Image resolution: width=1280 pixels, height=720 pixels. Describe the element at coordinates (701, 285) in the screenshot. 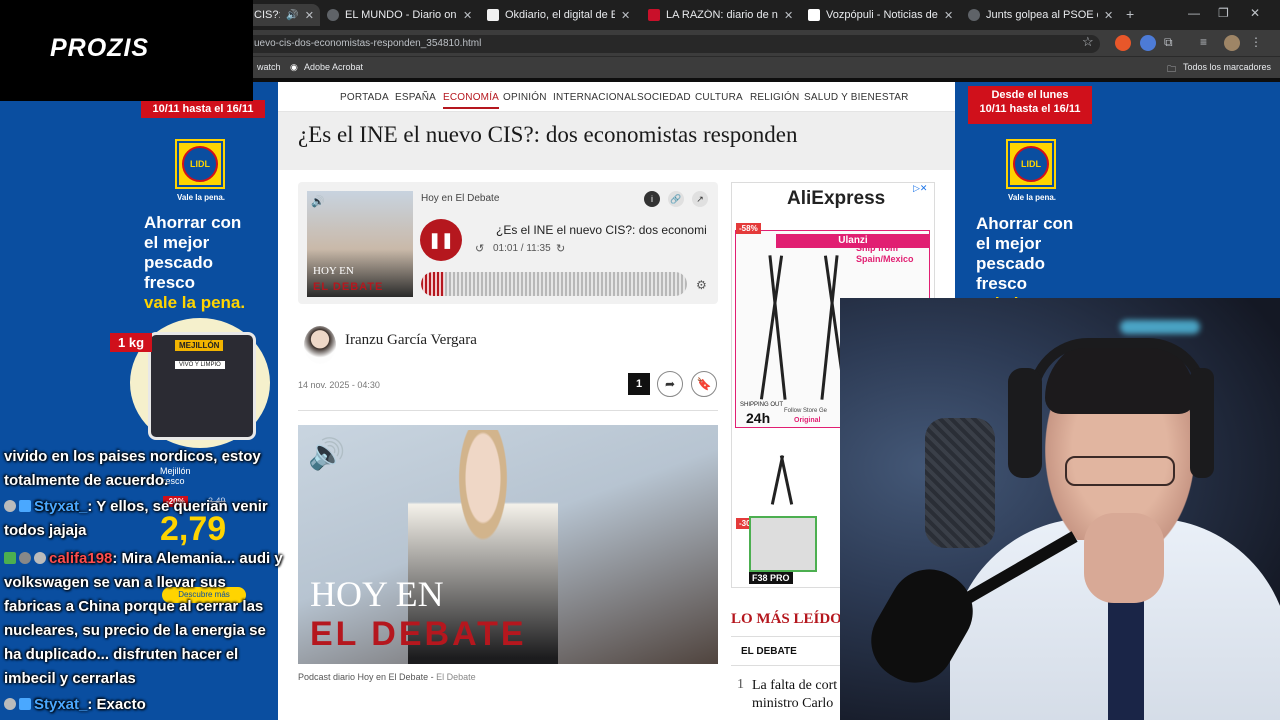

I see `settings-icon: ⚙` at that location.